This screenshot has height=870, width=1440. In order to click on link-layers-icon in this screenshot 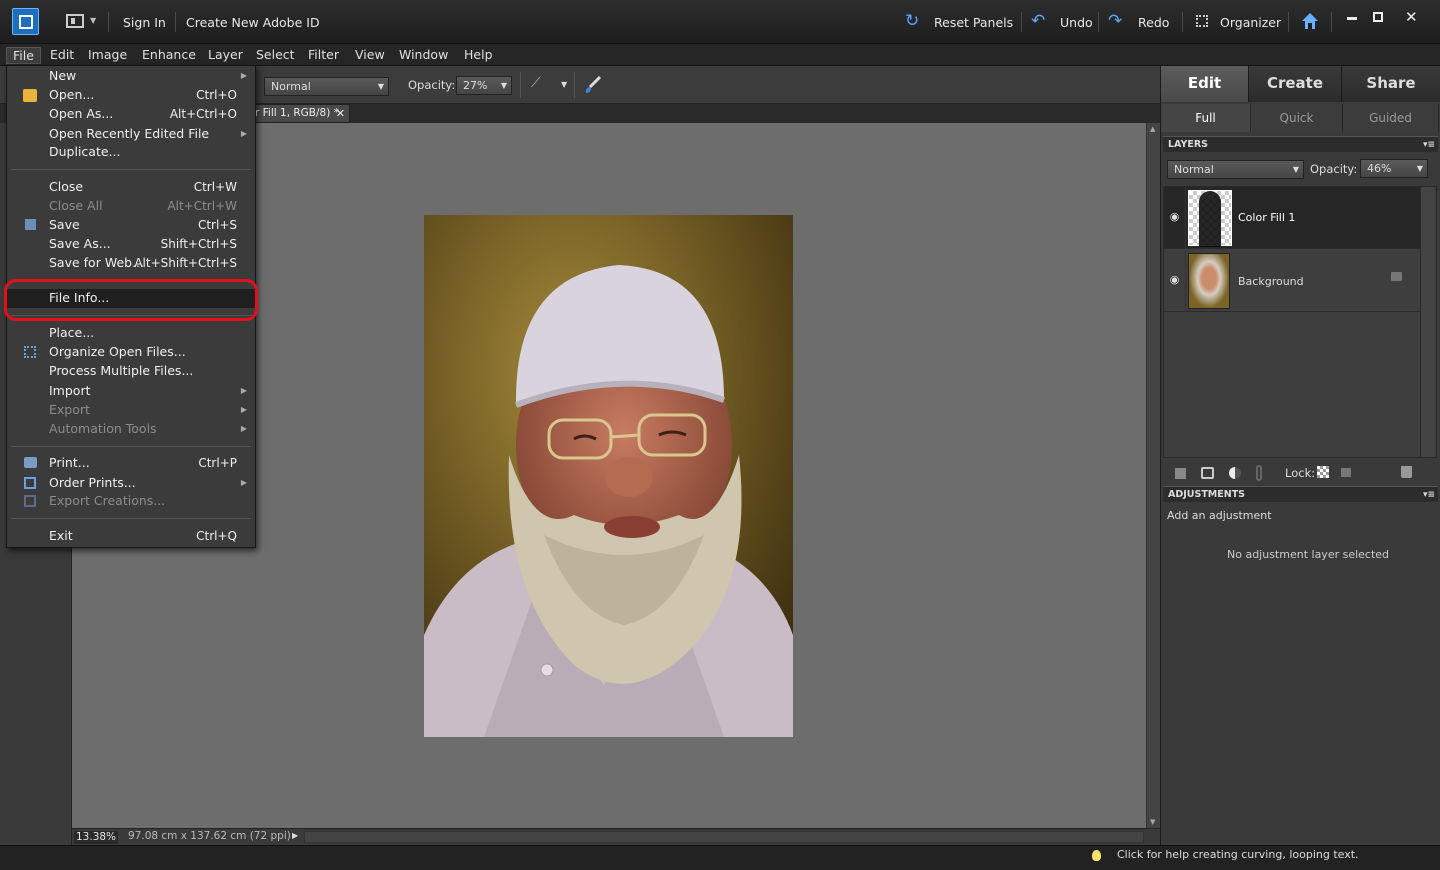, I will do `click(1259, 473)`.